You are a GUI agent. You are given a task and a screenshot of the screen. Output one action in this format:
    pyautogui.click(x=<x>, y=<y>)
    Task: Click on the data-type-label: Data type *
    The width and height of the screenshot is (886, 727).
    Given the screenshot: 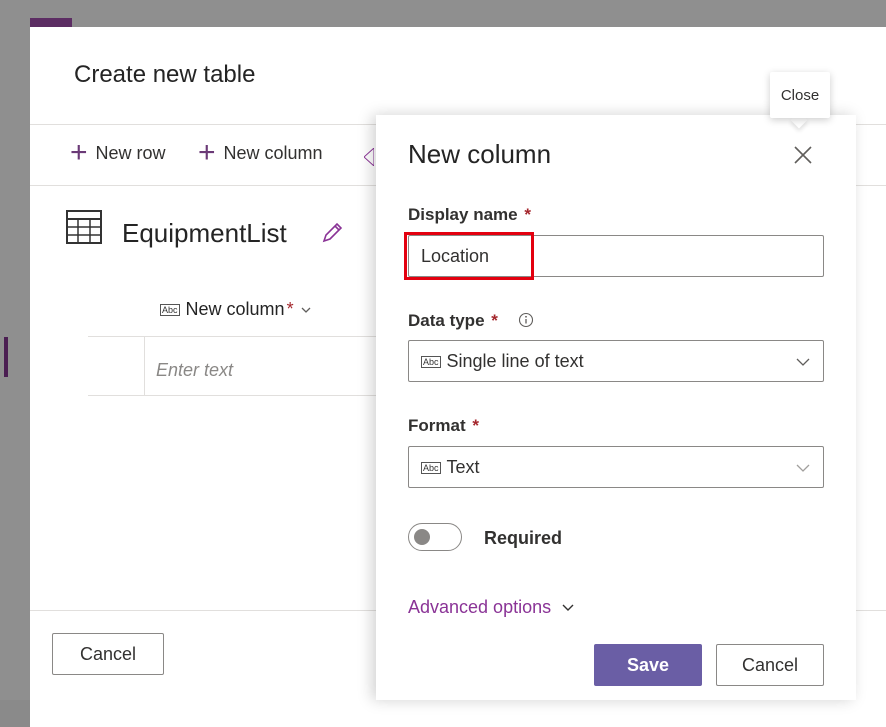 What is the action you would take?
    pyautogui.click(x=453, y=321)
    